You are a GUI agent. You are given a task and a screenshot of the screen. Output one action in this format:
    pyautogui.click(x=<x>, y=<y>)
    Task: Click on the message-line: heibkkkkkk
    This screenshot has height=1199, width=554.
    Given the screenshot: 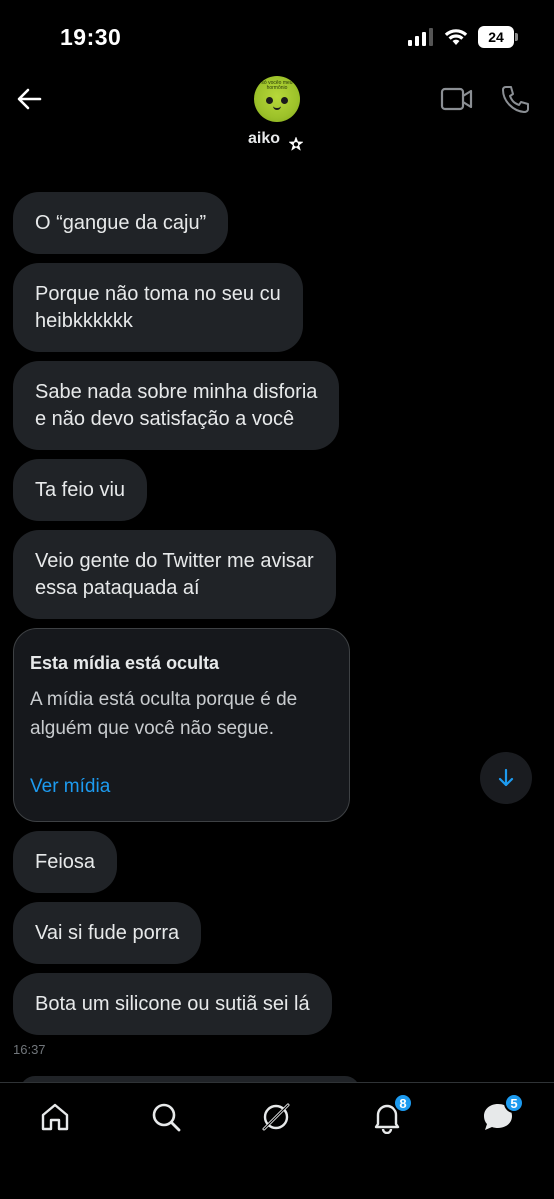 What is the action you would take?
    pyautogui.click(x=84, y=320)
    